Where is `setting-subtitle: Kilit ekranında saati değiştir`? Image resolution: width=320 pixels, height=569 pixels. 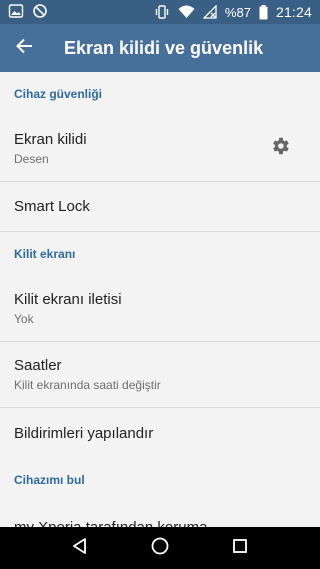 setting-subtitle: Kilit ekranında saati değiştir is located at coordinates (87, 385).